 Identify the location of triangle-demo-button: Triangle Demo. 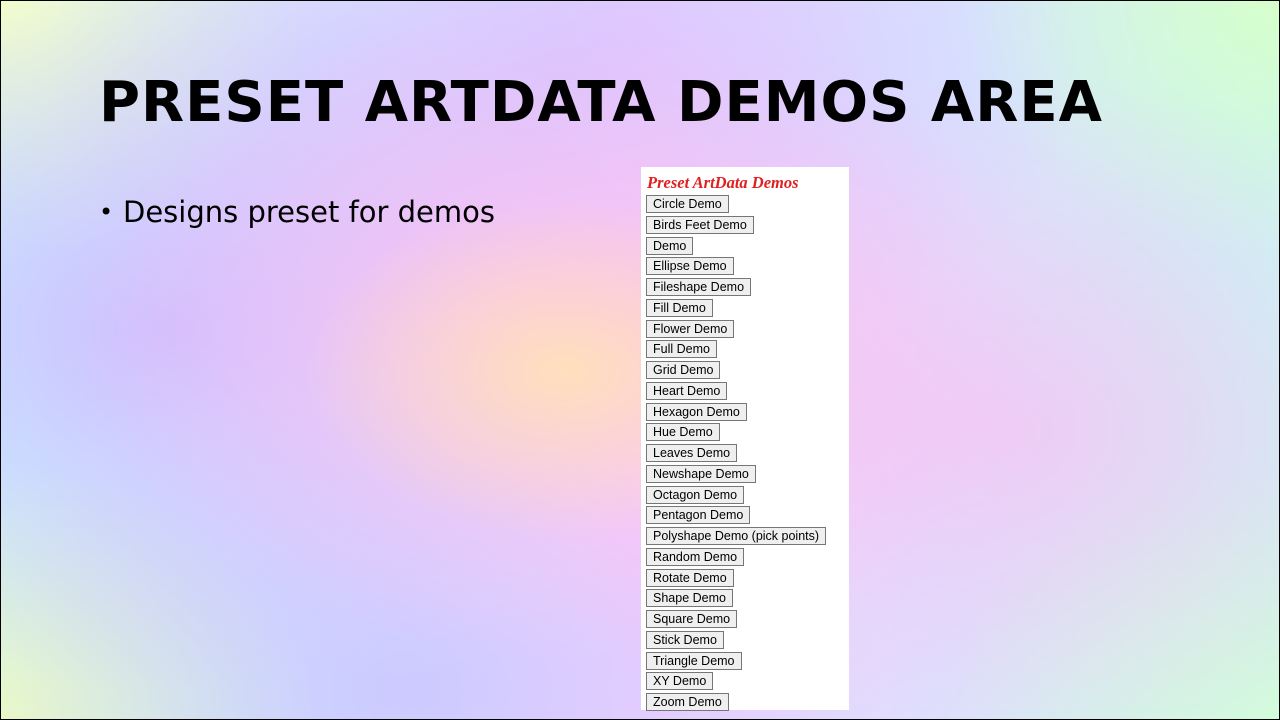
(694, 660).